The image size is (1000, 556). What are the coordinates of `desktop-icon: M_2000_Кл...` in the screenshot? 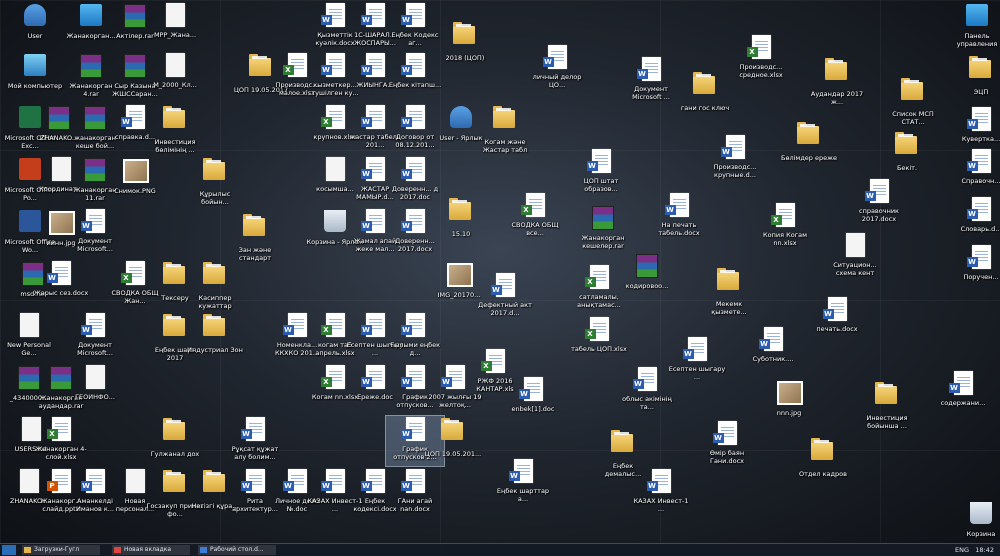 It's located at (175, 77).